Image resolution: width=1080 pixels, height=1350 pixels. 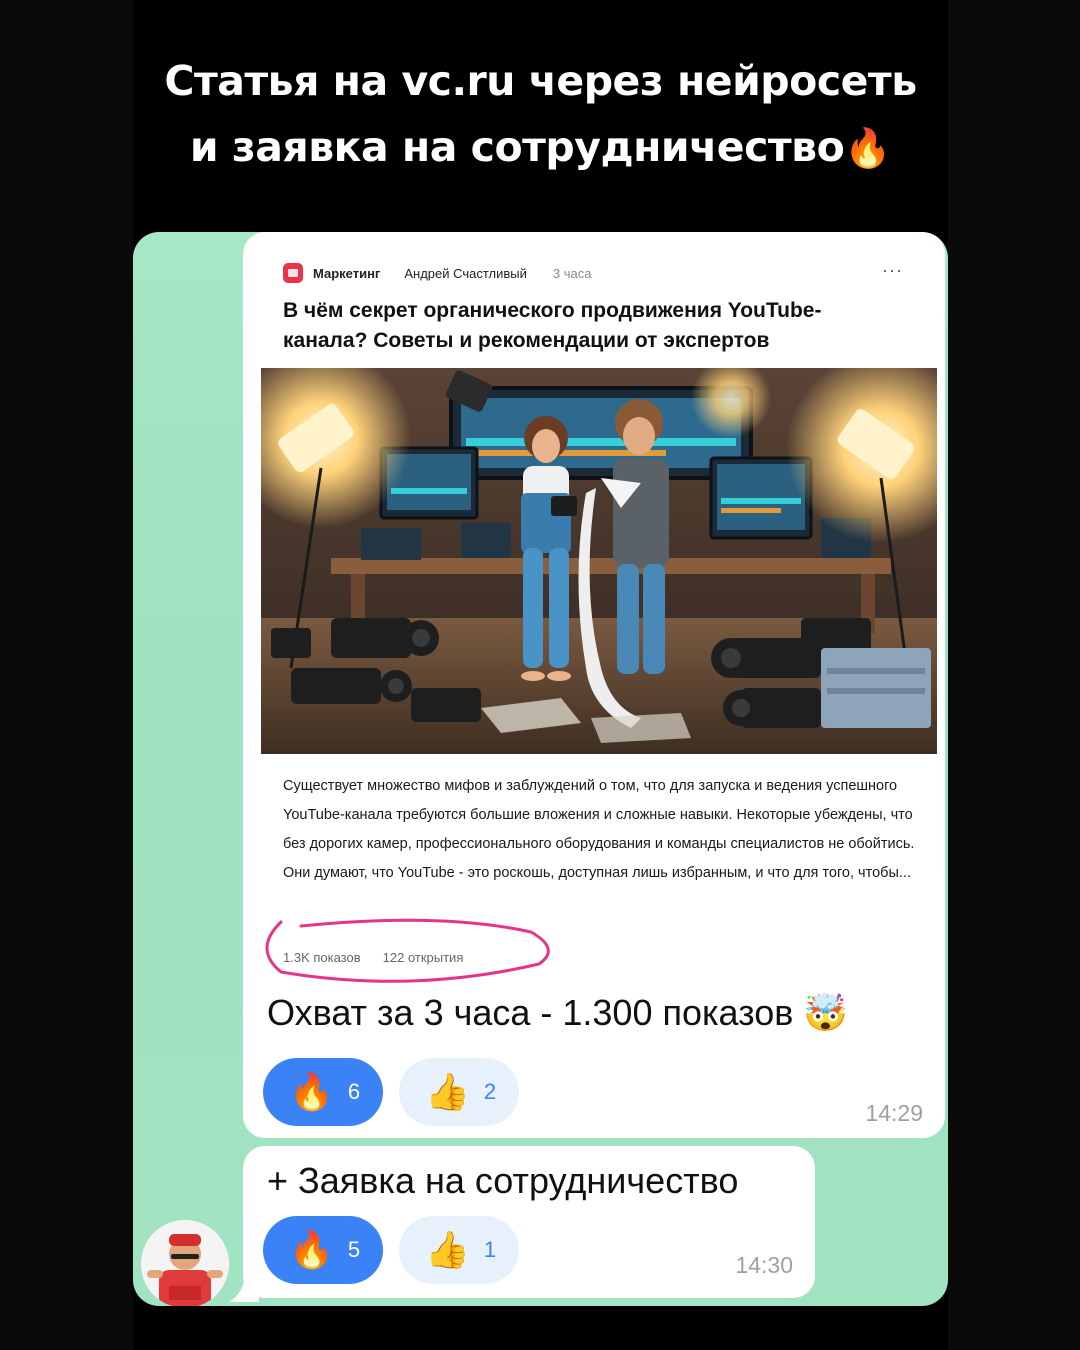 I want to click on mind-blown-emoji-icon: 🤯, so click(x=826, y=1012).